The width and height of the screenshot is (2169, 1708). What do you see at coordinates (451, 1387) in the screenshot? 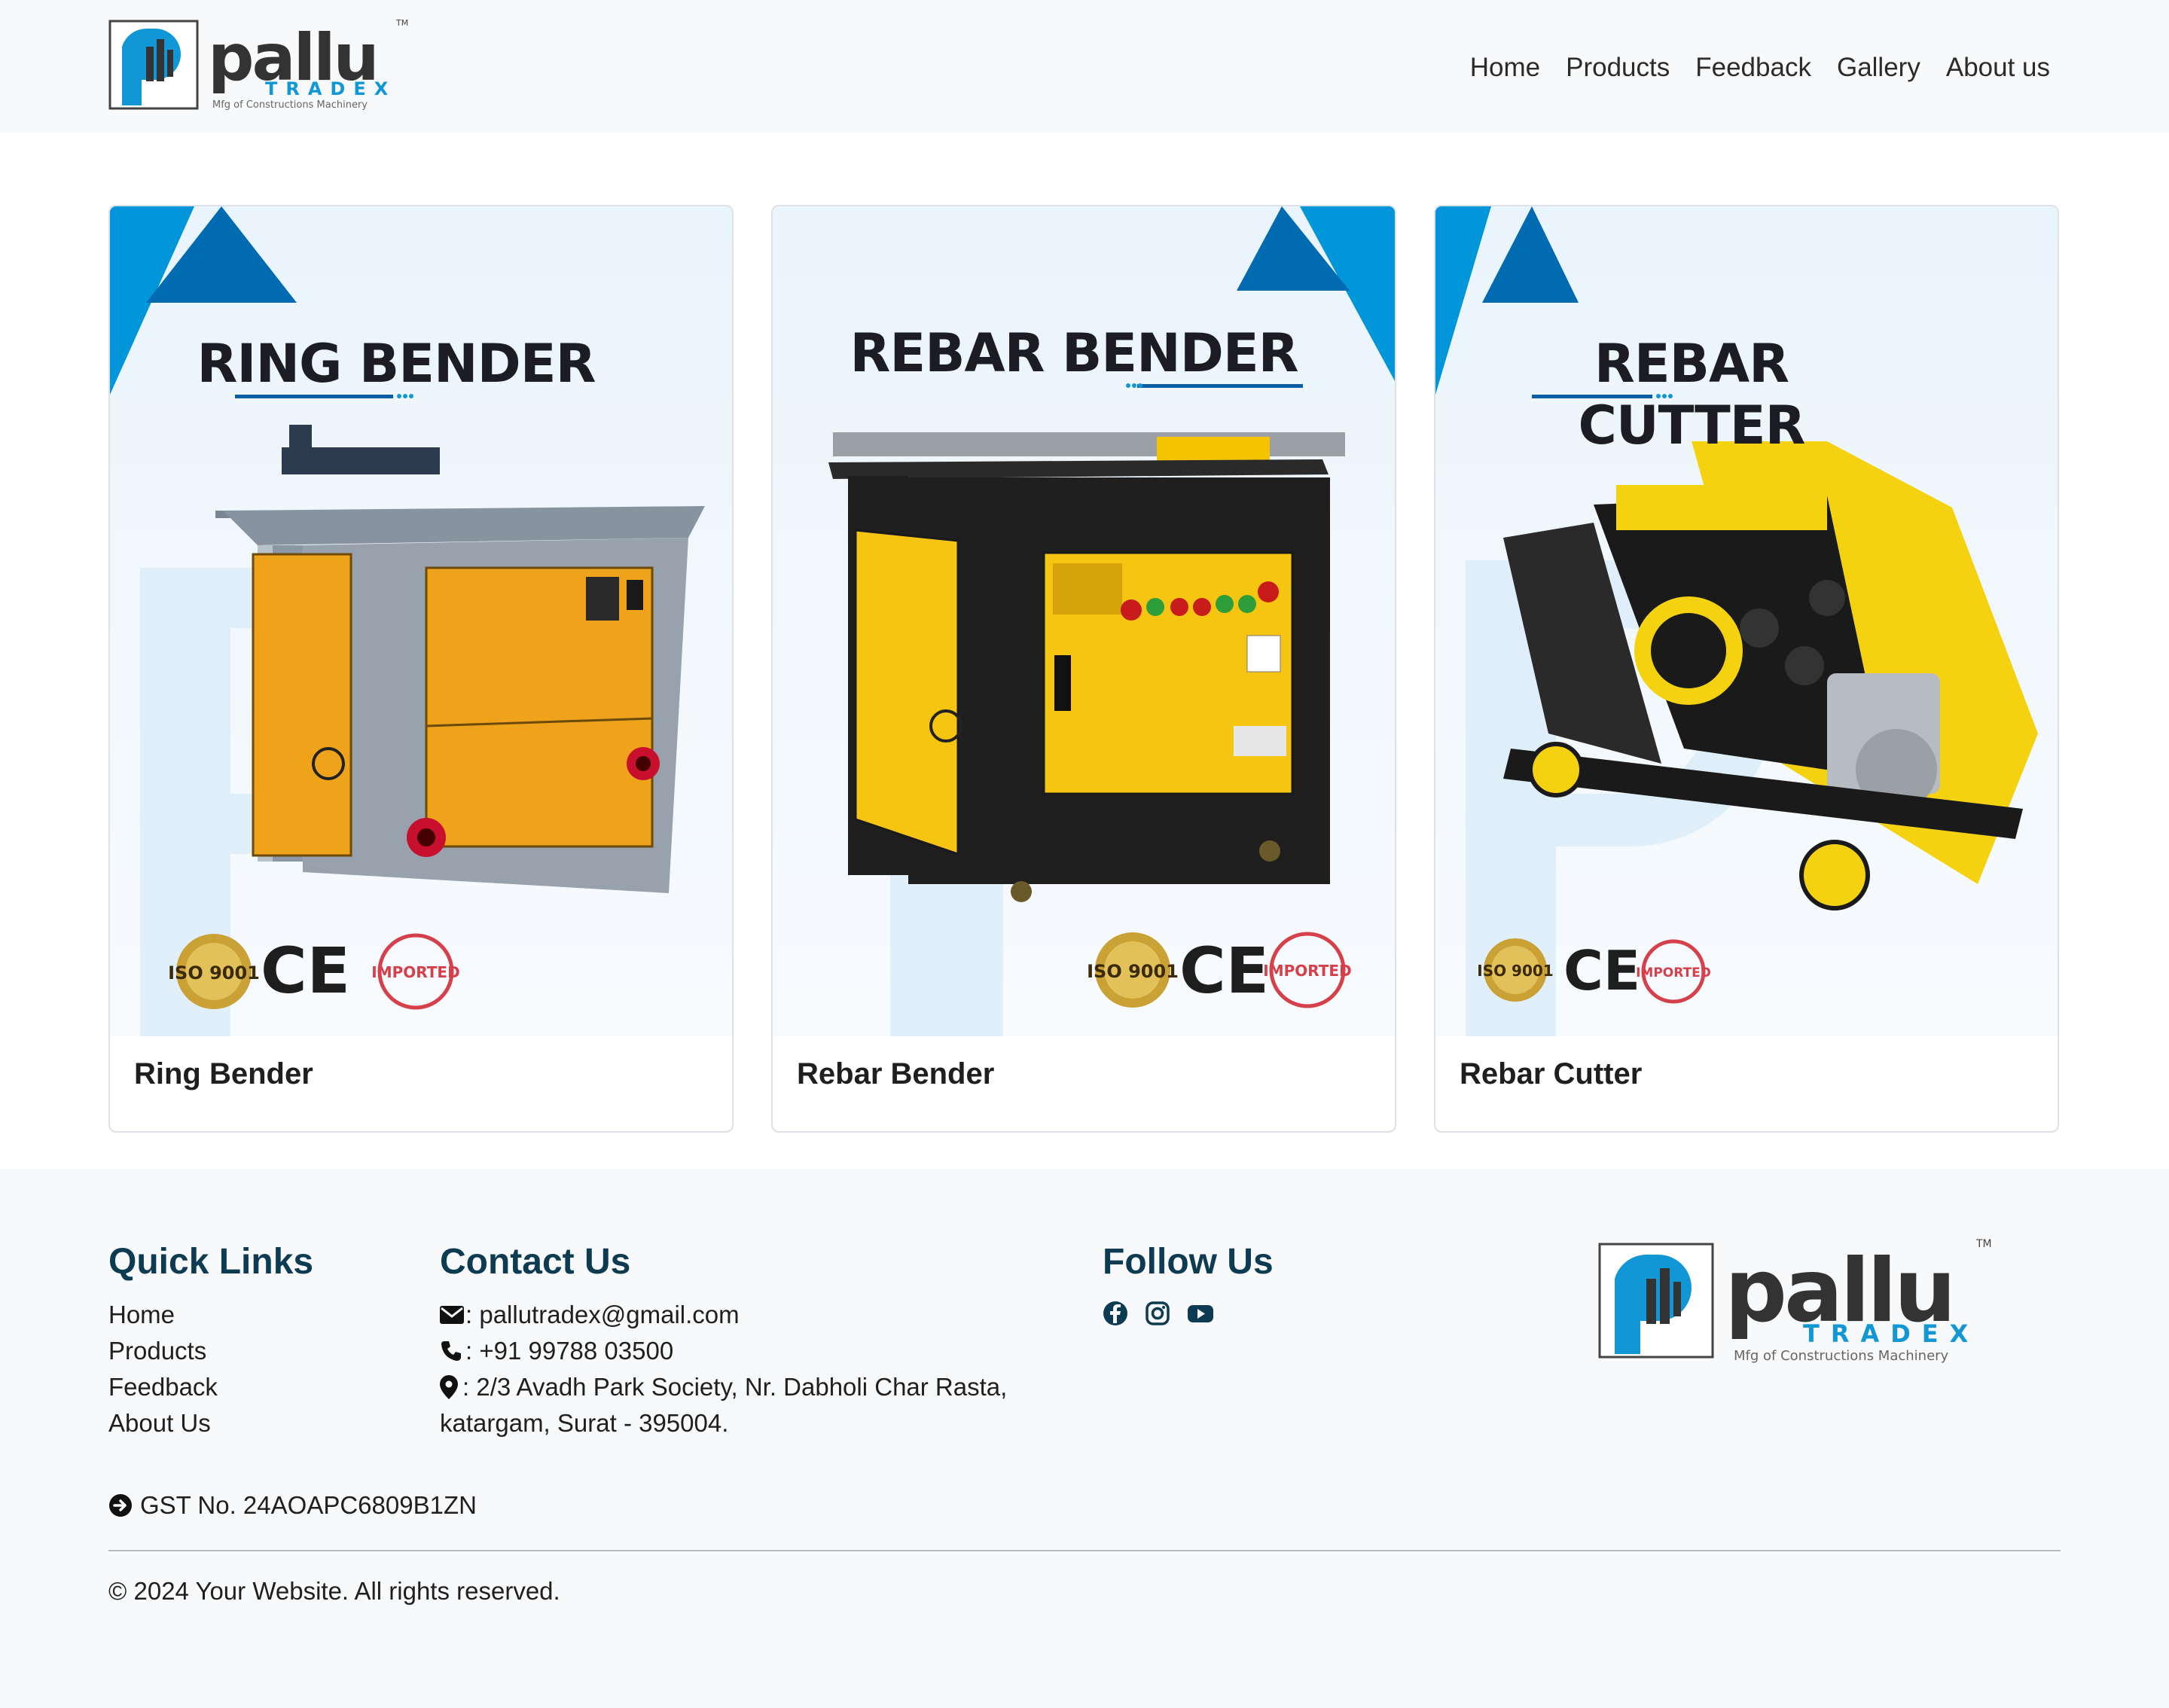
I see `map-pin-icon` at bounding box center [451, 1387].